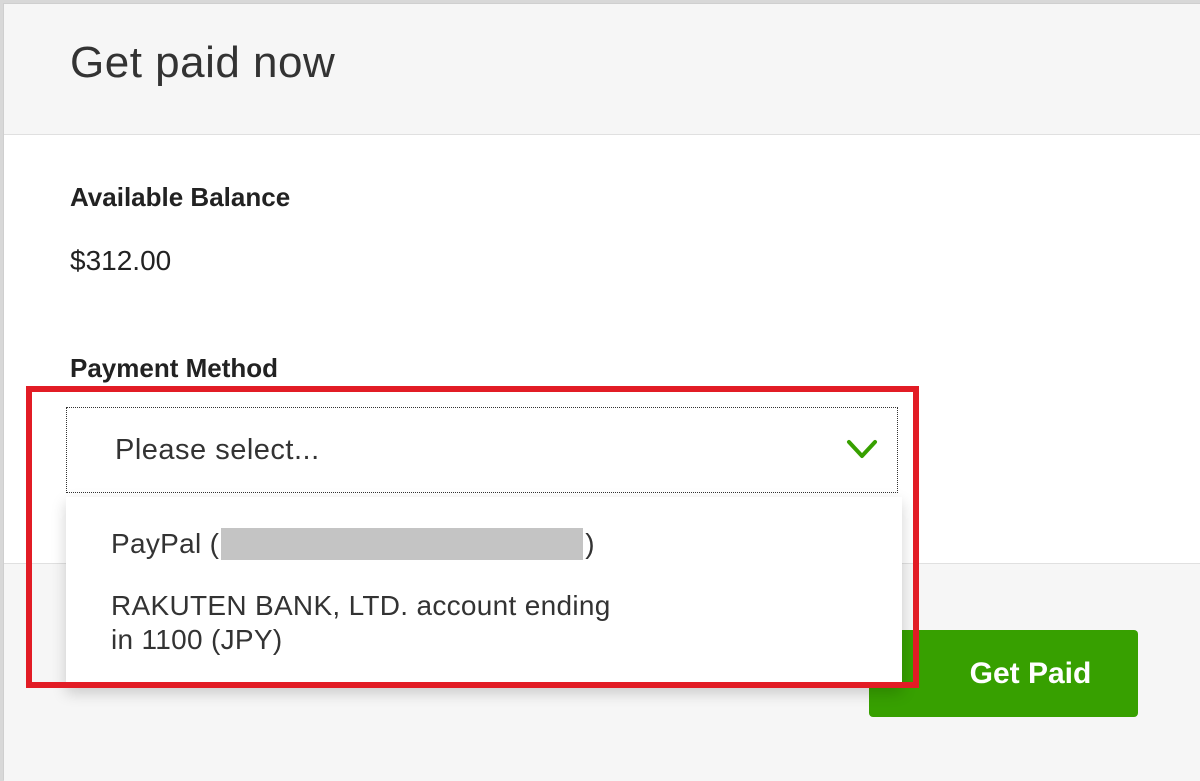 Image resolution: width=1200 pixels, height=781 pixels. Describe the element at coordinates (590, 543) in the screenshot. I see `option-paypal-suffix: )` at that location.